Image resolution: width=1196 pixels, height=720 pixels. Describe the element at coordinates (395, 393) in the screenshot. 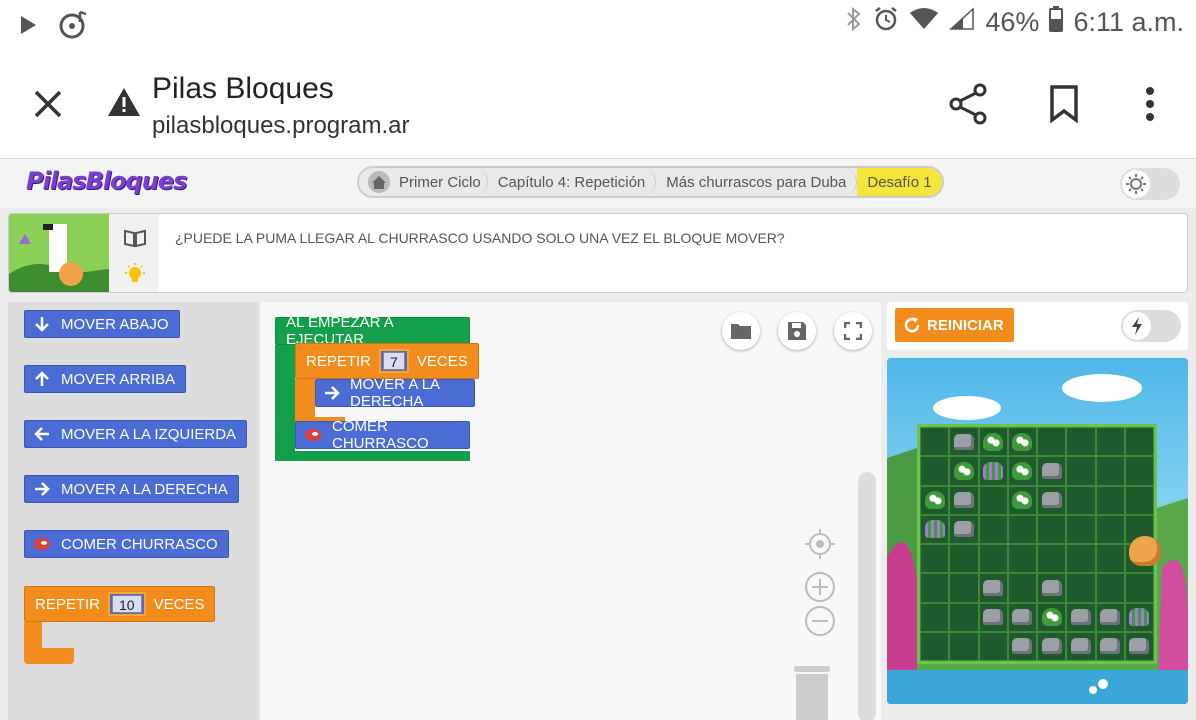

I see `workspace-block-move-right: MOVER A LA DERECHA` at that location.